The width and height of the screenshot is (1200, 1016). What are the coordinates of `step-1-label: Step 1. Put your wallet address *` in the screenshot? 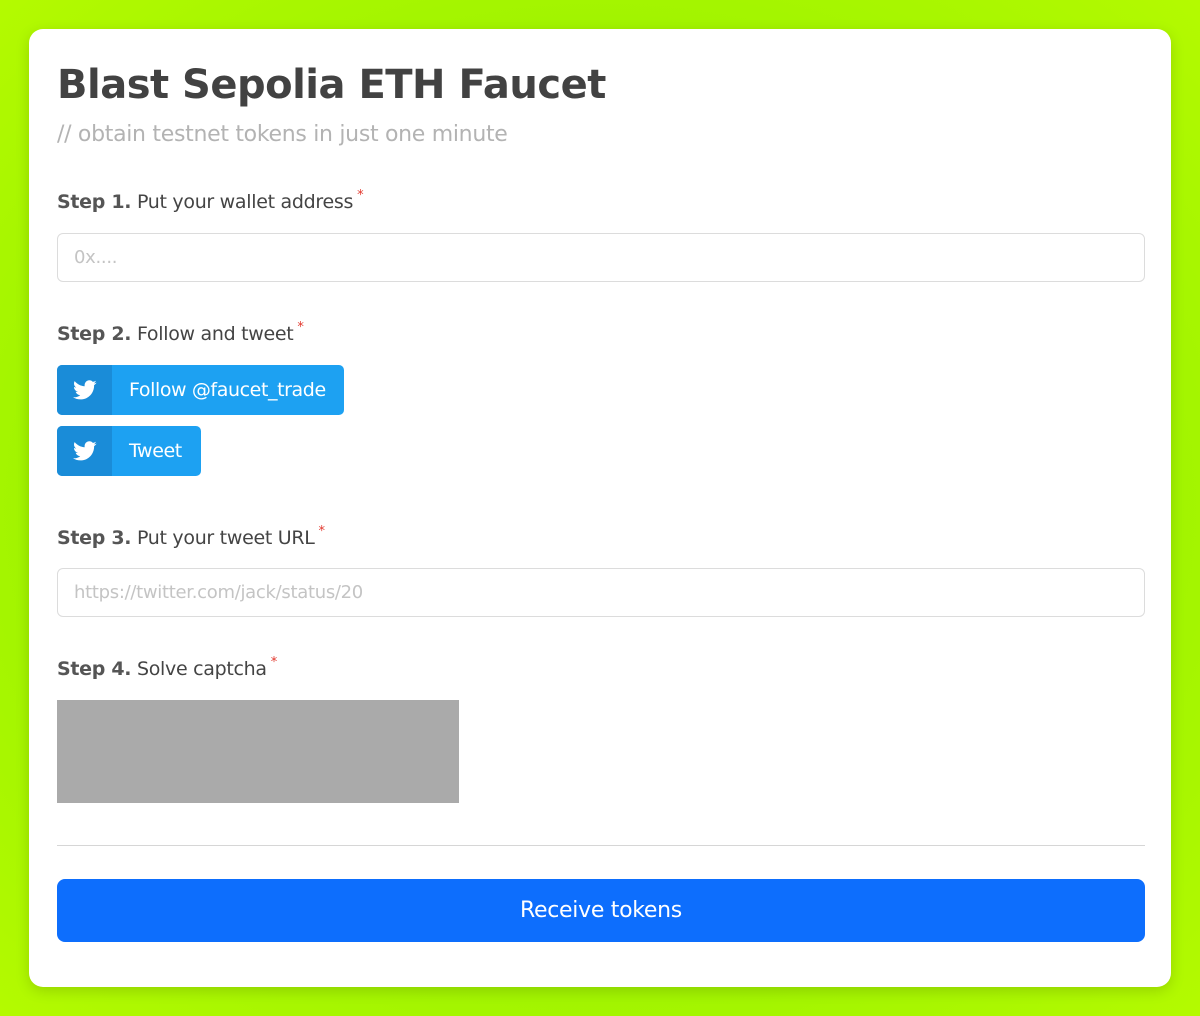 It's located at (210, 203).